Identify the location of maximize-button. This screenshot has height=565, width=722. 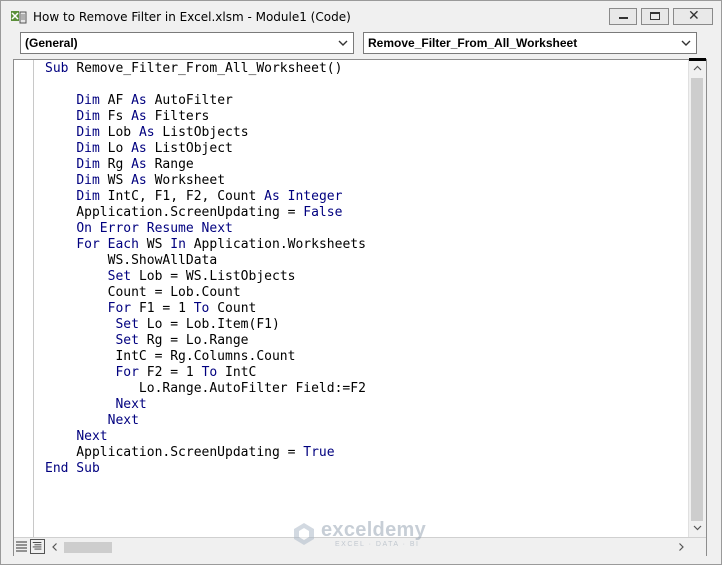
(655, 16).